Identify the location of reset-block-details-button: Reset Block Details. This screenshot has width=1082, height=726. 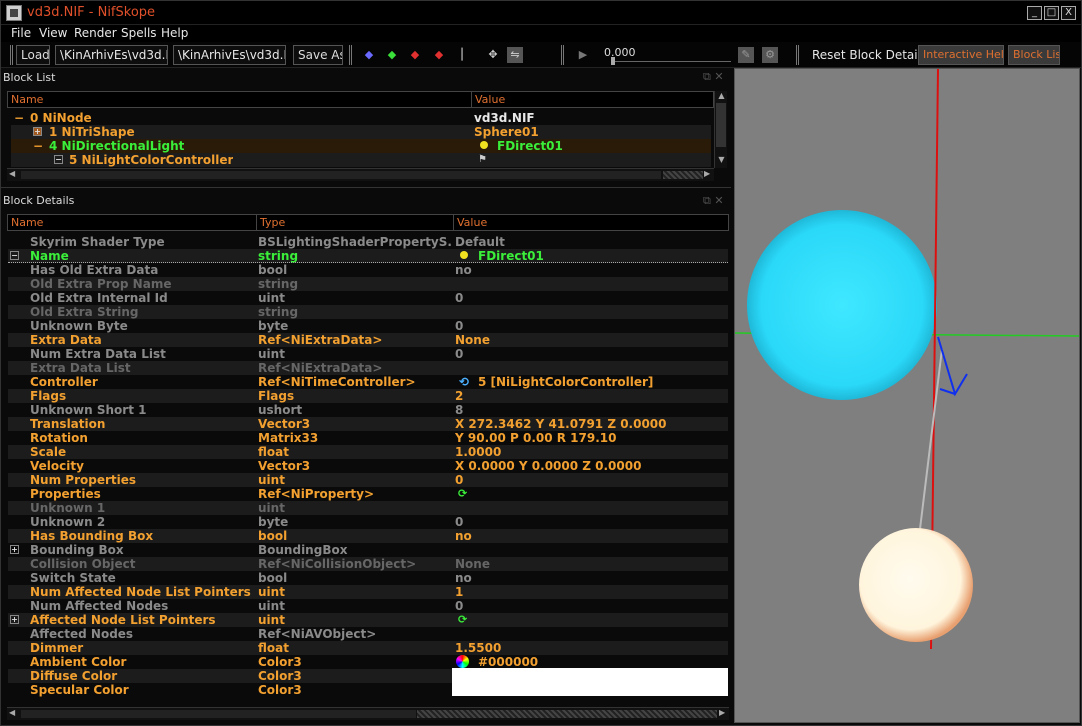
(869, 55).